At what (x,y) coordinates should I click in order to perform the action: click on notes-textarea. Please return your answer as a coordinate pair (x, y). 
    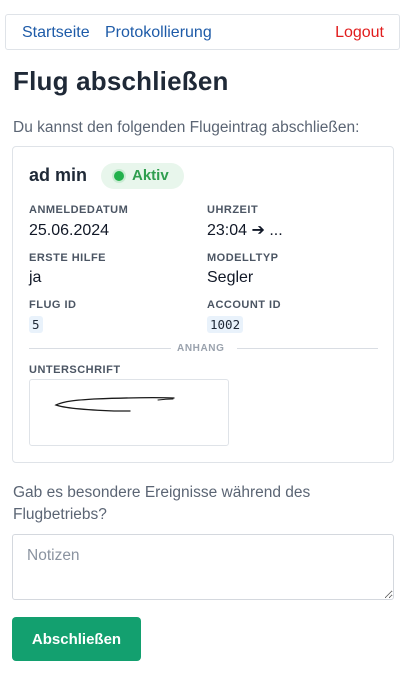
    Looking at the image, I should click on (203, 567).